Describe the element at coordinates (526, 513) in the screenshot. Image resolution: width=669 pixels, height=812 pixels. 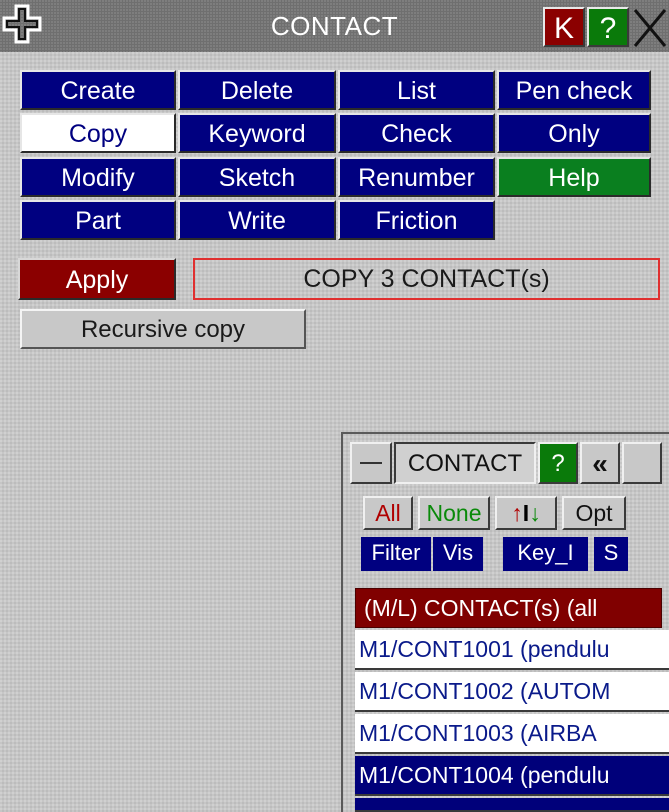
I see `sort-button: ↑I↓` at that location.